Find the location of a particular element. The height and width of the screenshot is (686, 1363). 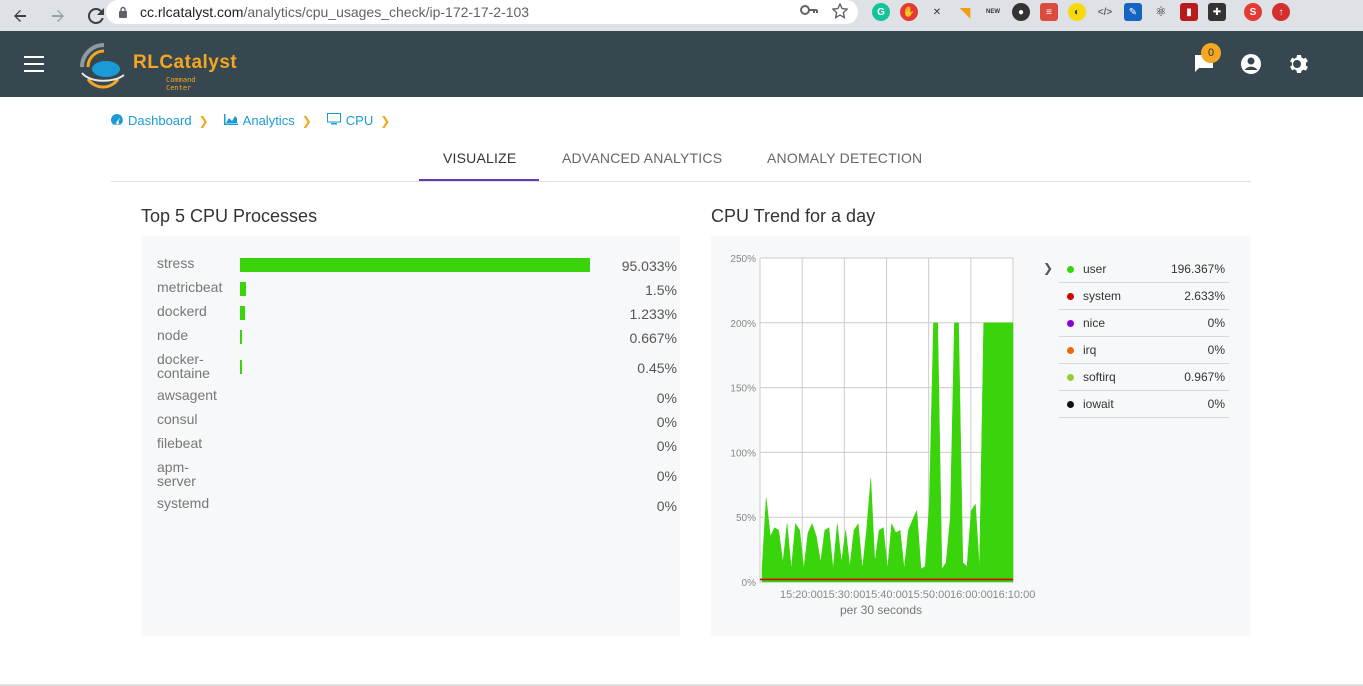

grammarly-icon: G is located at coordinates (881, 12).